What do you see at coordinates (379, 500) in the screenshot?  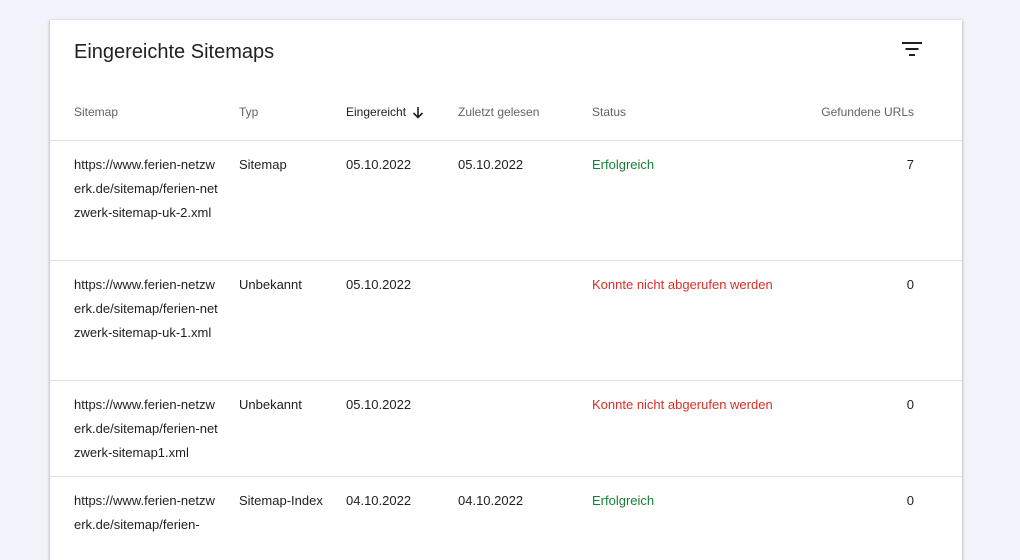 I see `submitted-date: 04.10.2022` at bounding box center [379, 500].